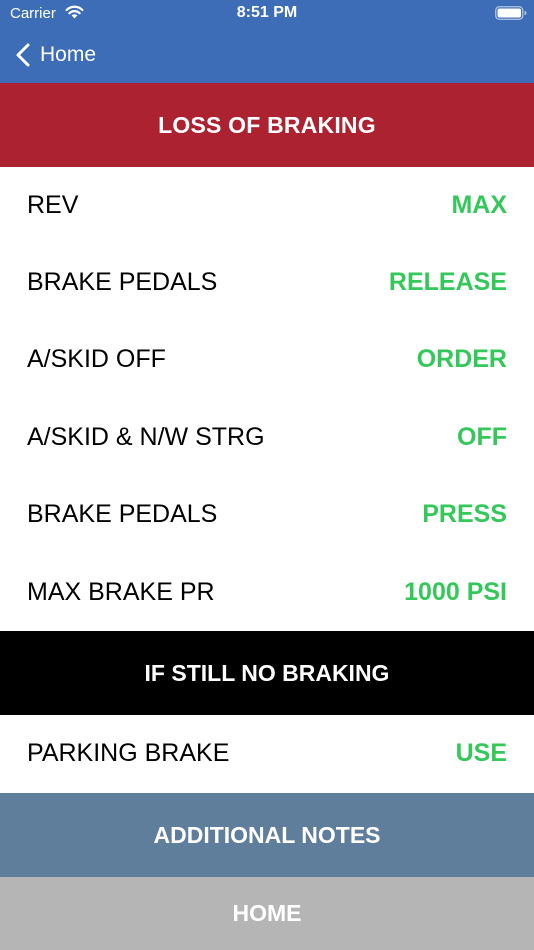 This screenshot has width=534, height=950. I want to click on step-action: ORDER, so click(461, 359).